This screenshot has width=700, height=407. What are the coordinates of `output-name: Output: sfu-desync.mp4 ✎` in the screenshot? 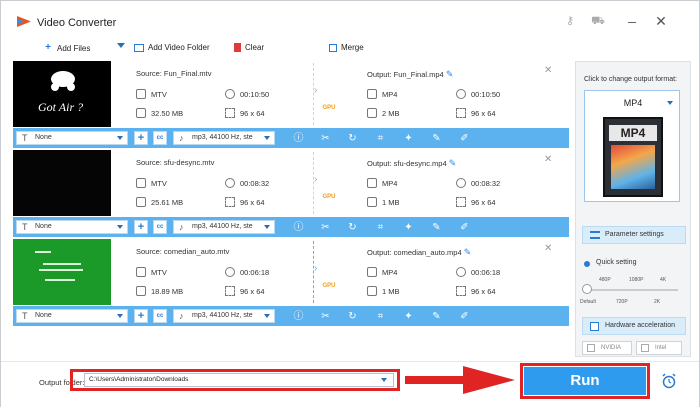 It's located at (411, 163).